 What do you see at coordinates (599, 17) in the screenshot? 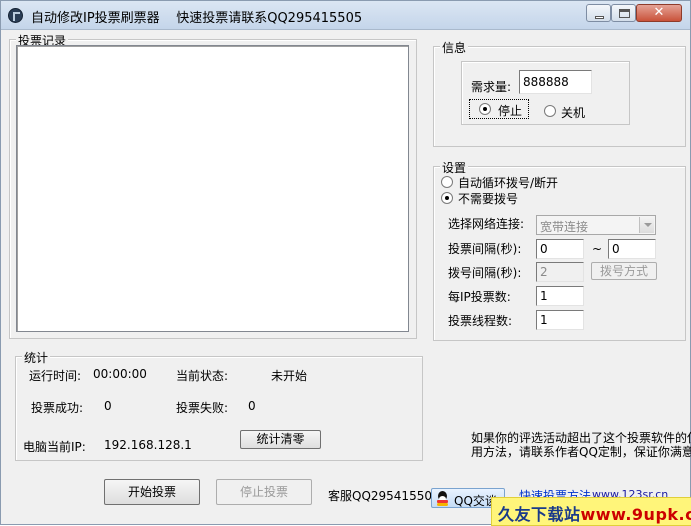
I see `minimize-icon` at bounding box center [599, 17].